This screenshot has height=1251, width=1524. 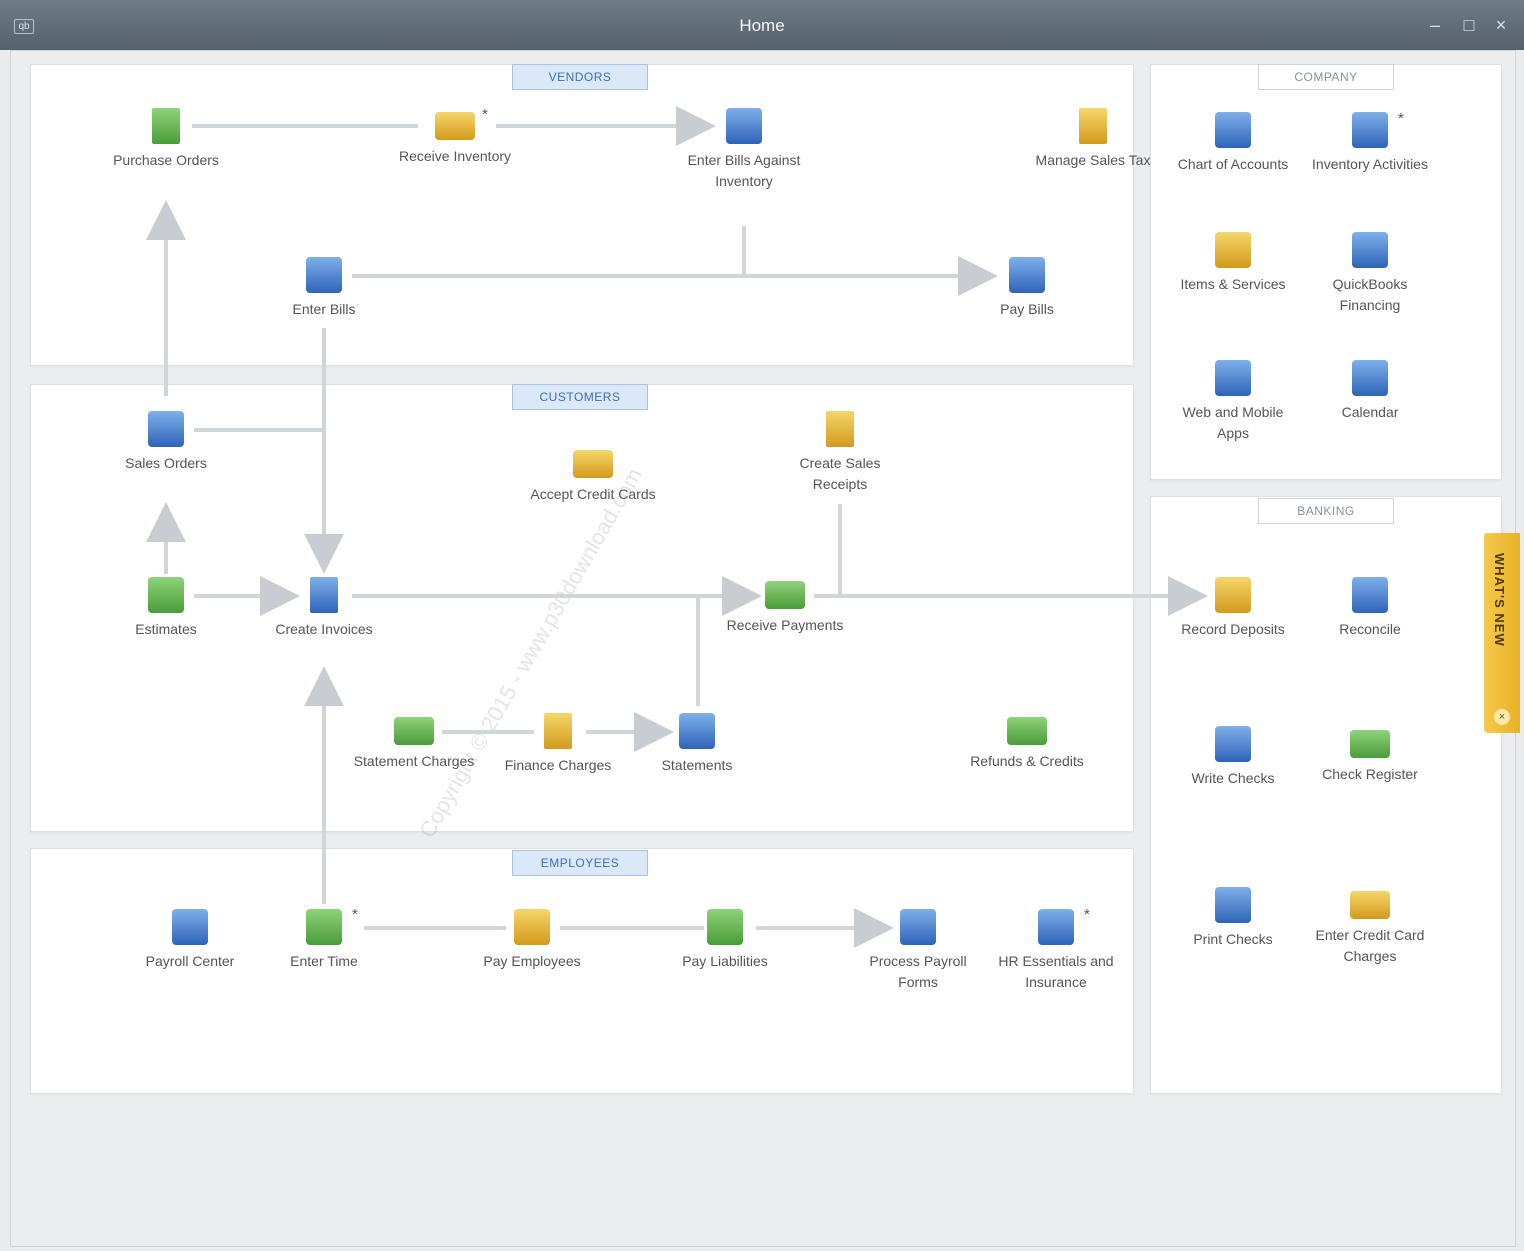 What do you see at coordinates (1027, 309) in the screenshot?
I see `pay-bills-label: Pay Bills` at bounding box center [1027, 309].